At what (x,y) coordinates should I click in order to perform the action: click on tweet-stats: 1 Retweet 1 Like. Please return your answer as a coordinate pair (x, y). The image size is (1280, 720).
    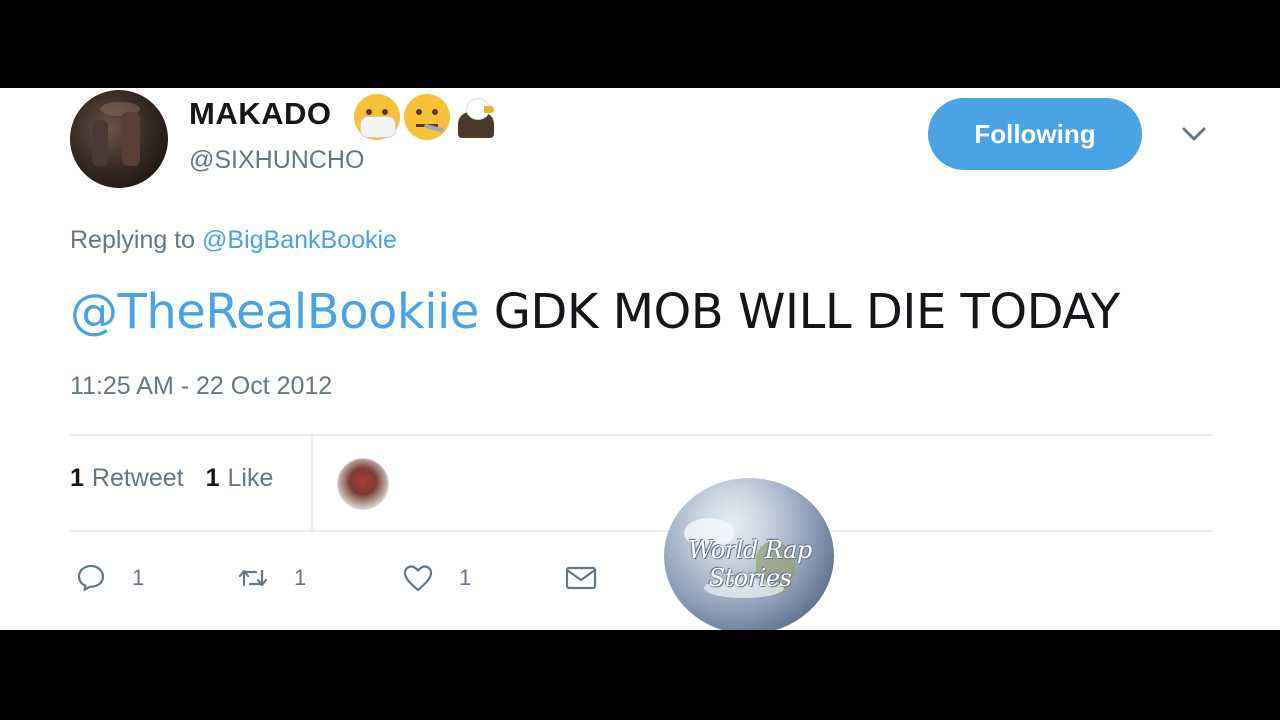
    Looking at the image, I should click on (171, 478).